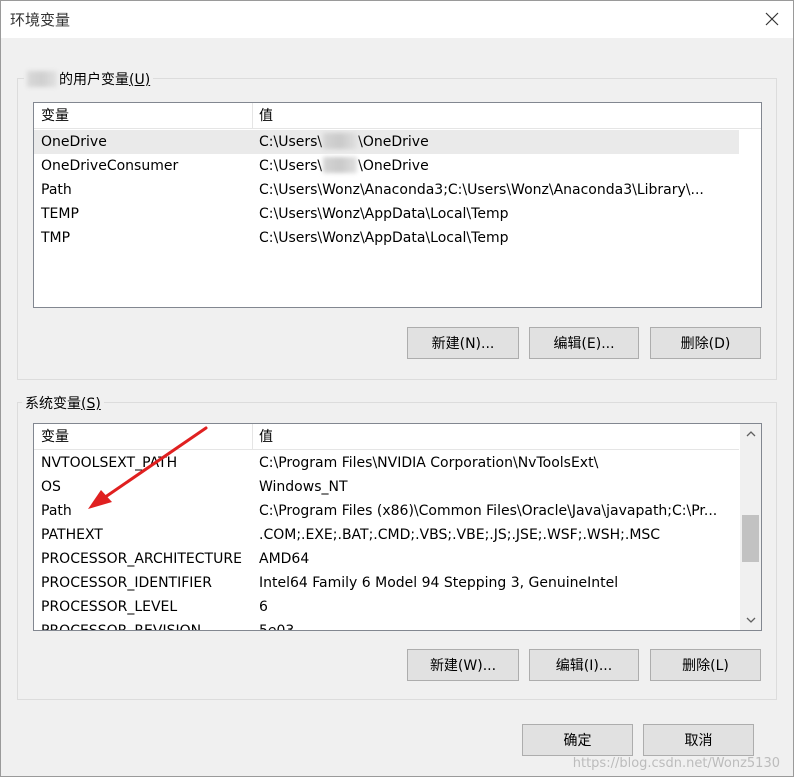  What do you see at coordinates (121, 627) in the screenshot?
I see `variable-name: PROCESSOR_REVISION` at bounding box center [121, 627].